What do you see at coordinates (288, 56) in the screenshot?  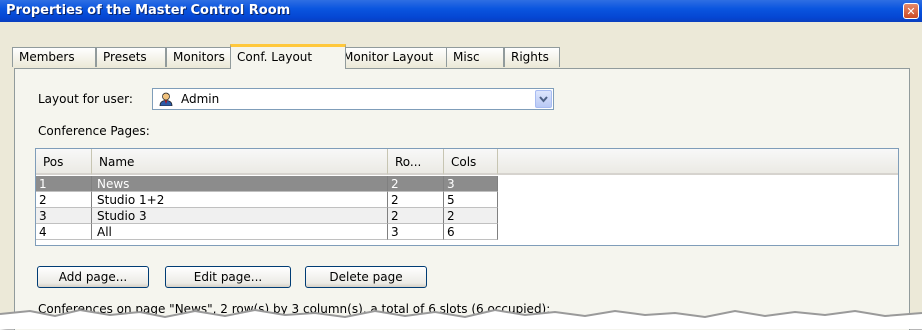 I see `tab-conf-layout: Conf. Layout` at bounding box center [288, 56].